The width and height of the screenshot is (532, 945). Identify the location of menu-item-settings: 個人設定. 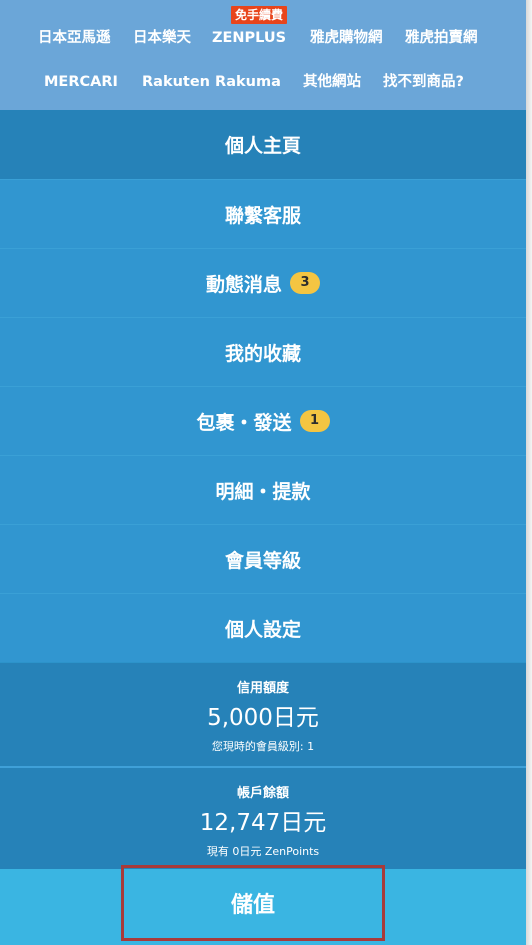
(263, 627).